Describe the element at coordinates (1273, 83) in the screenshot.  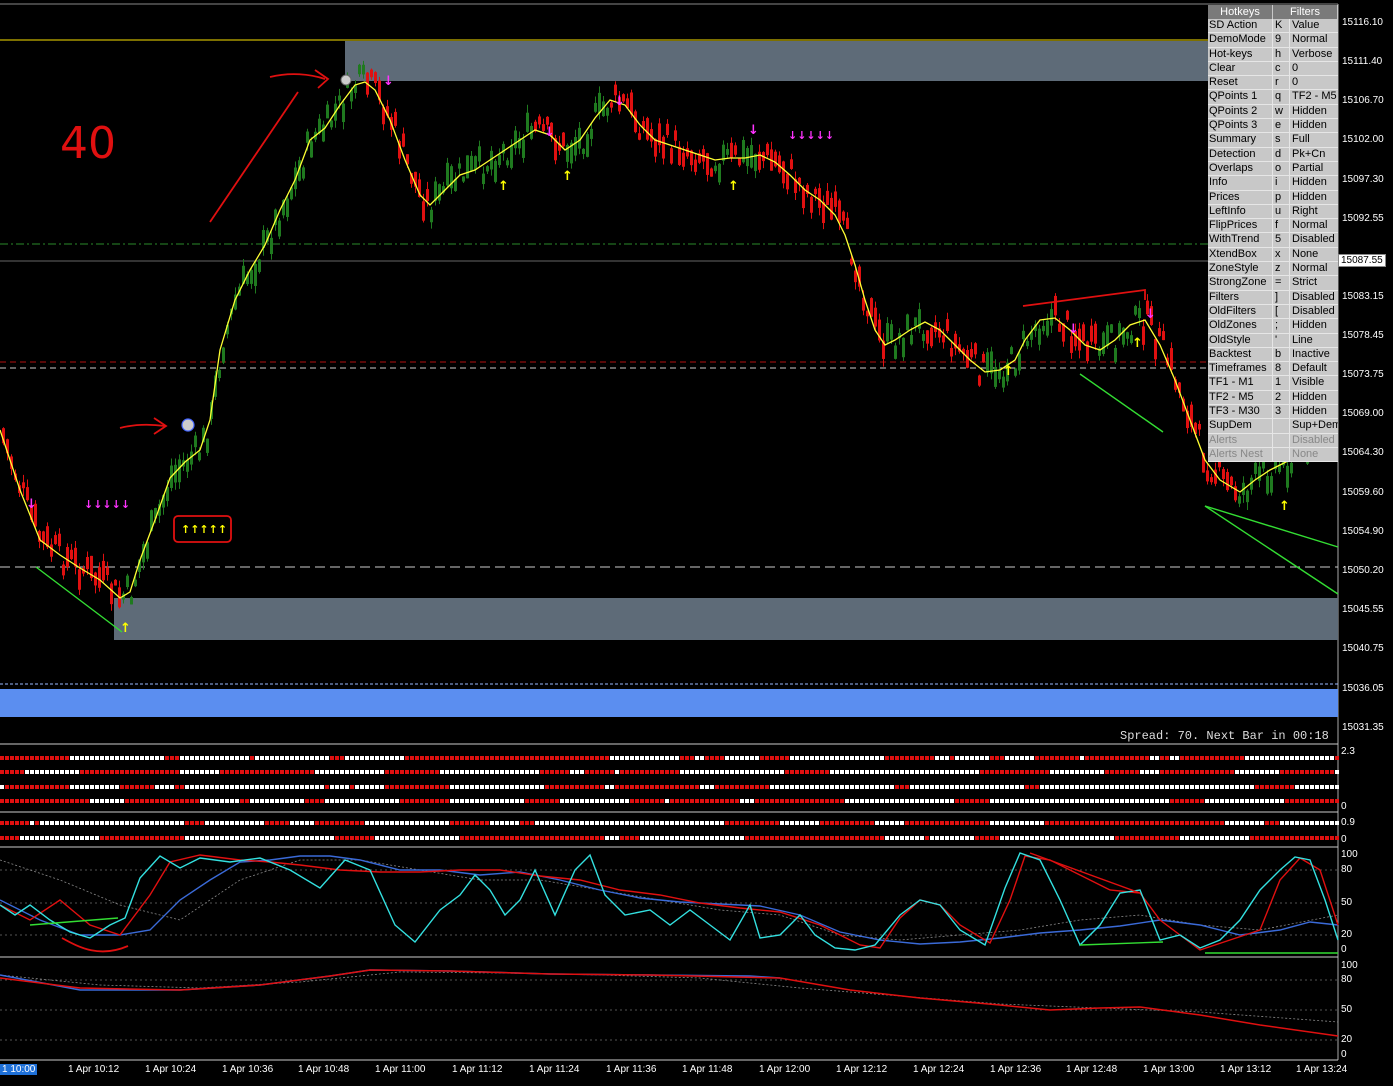
I see `panel-row: Reset r 0` at that location.